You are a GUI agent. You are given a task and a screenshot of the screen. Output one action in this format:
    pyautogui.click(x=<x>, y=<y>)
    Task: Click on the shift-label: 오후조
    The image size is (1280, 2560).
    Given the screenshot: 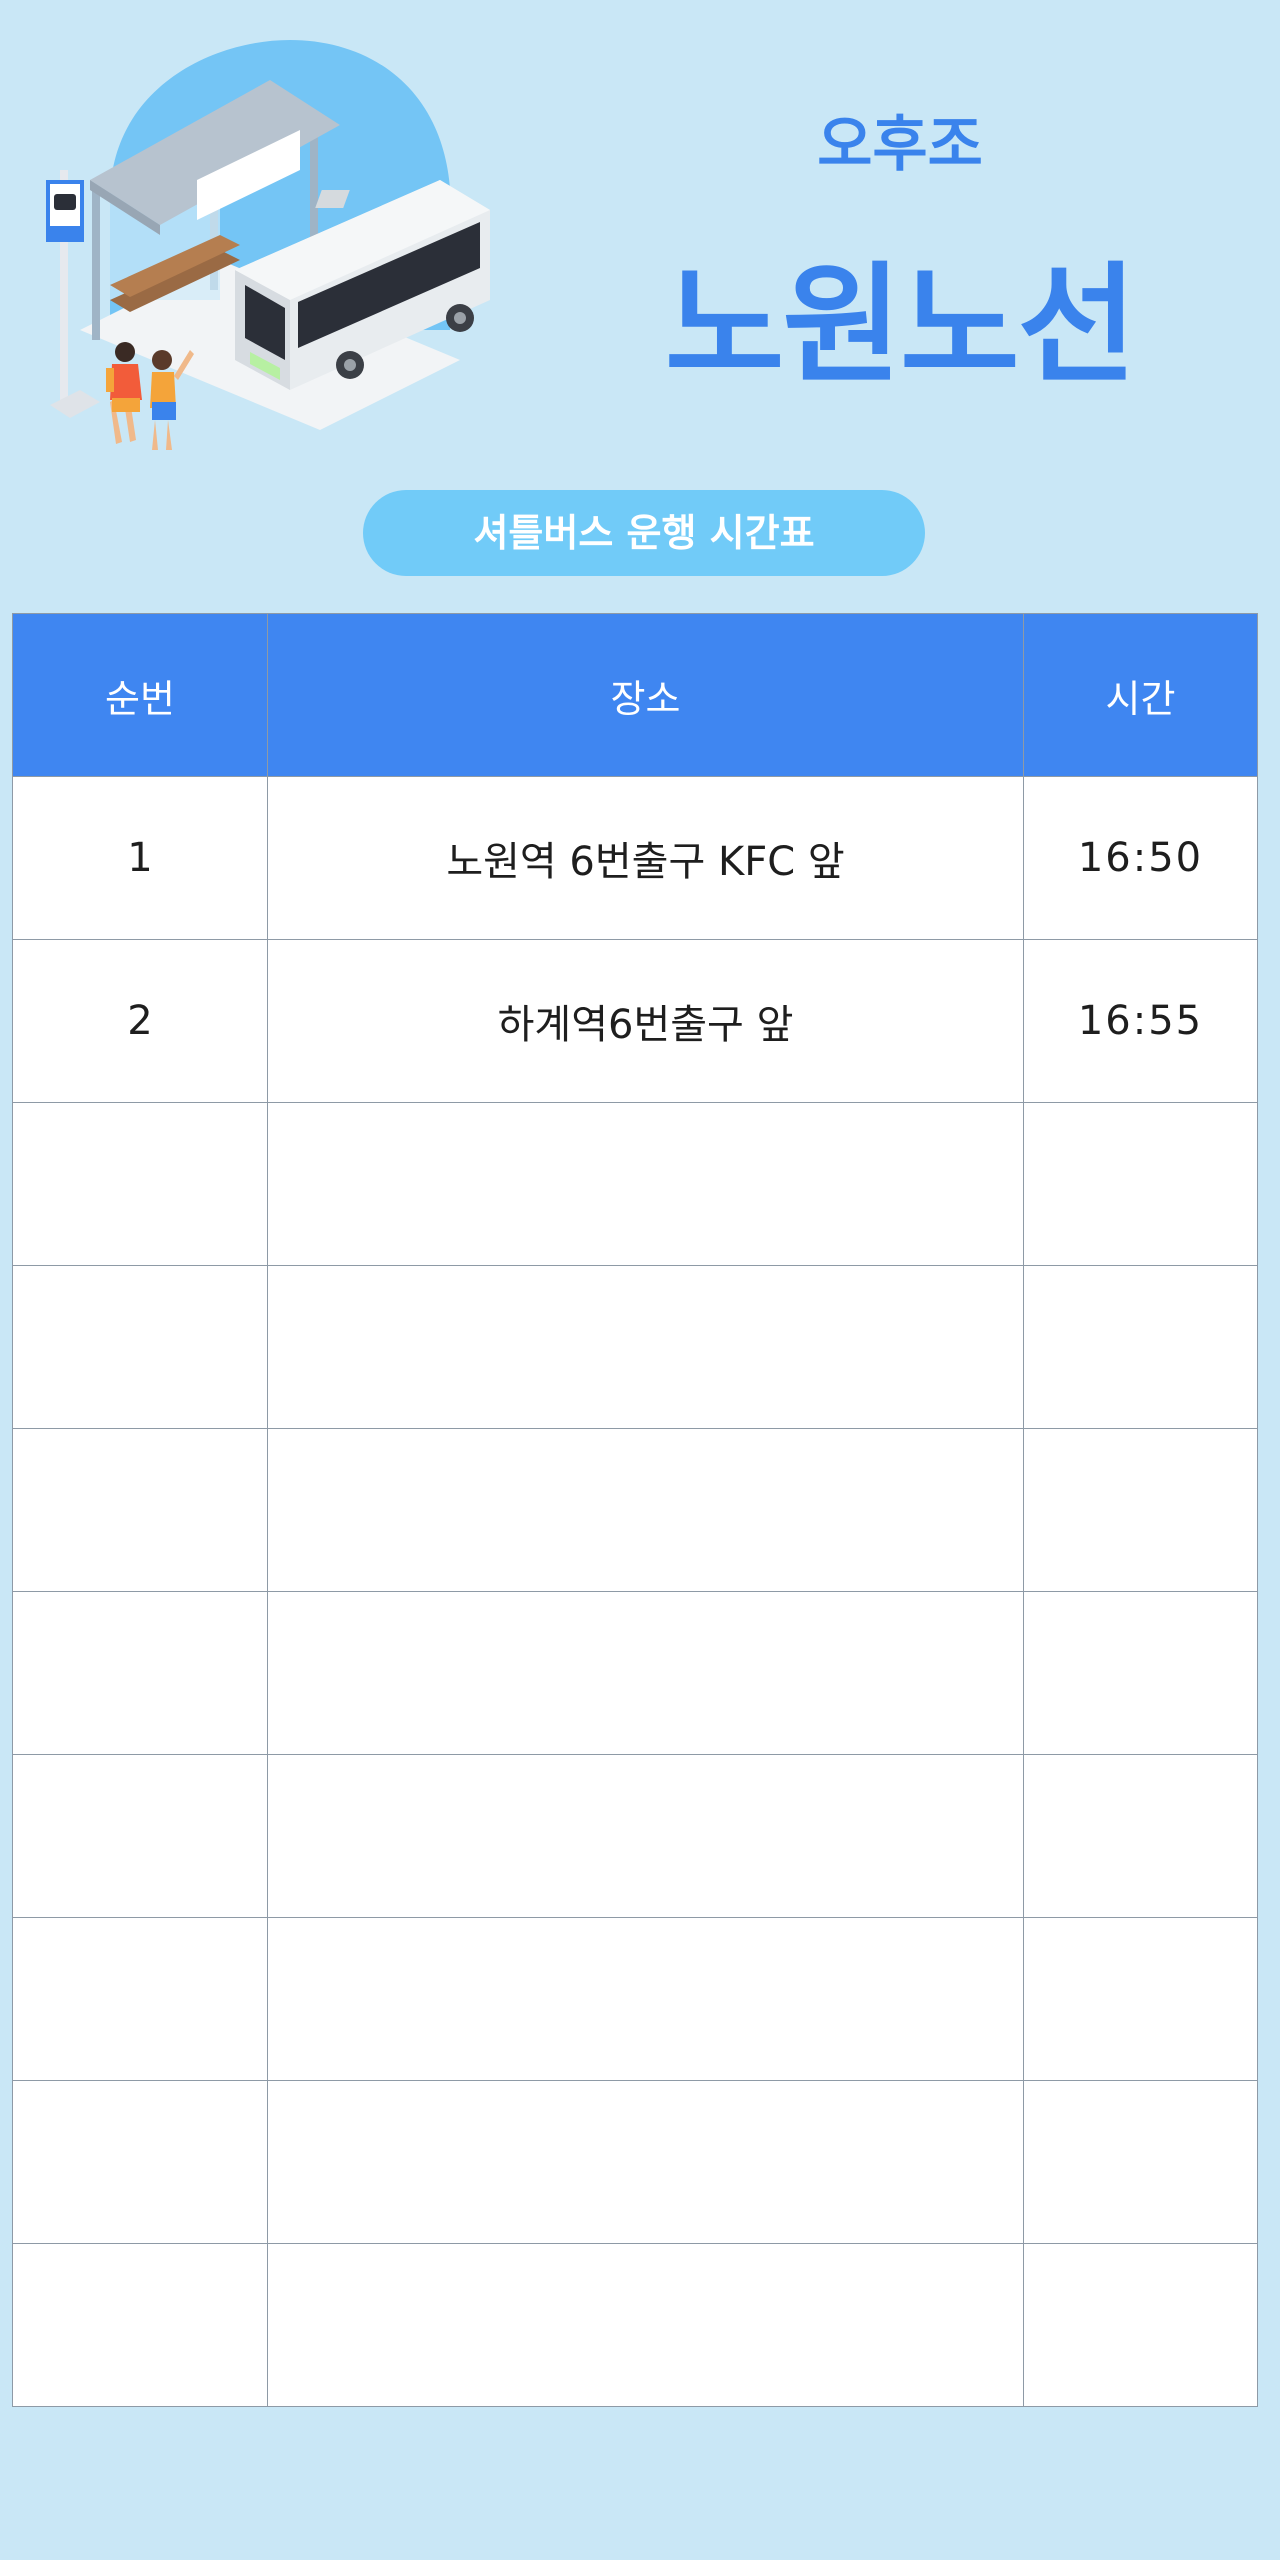 What is the action you would take?
    pyautogui.click(x=900, y=145)
    